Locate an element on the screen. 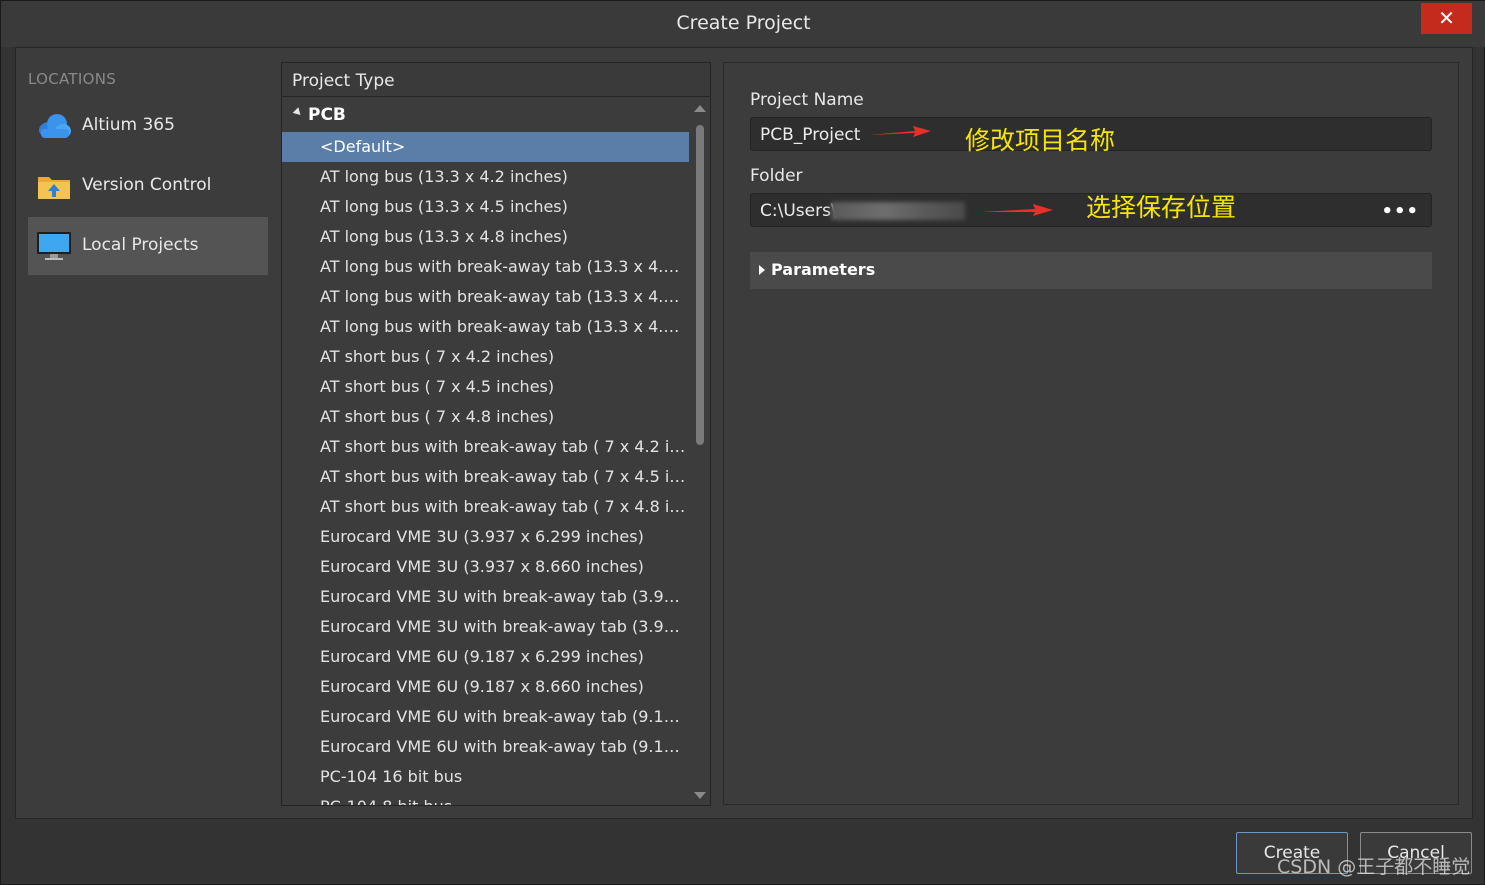 The image size is (1485, 885). annotation-rename-note: 修改项目名称 is located at coordinates (1040, 140).